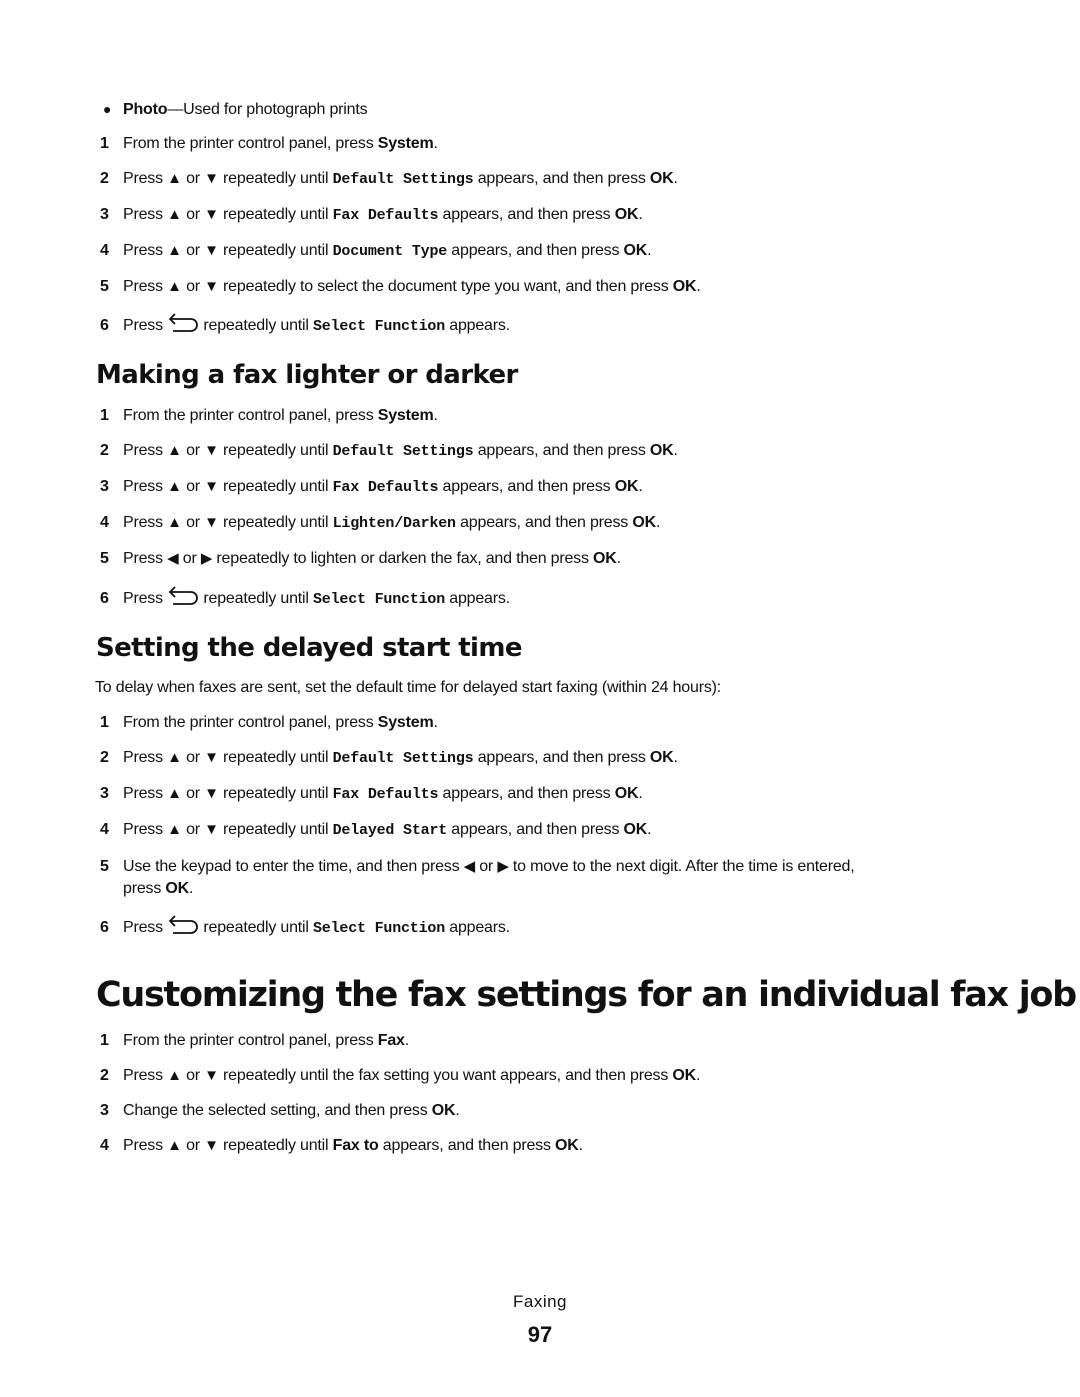 The width and height of the screenshot is (1080, 1397). Describe the element at coordinates (104, 325) in the screenshot. I see `step-number: 6` at that location.